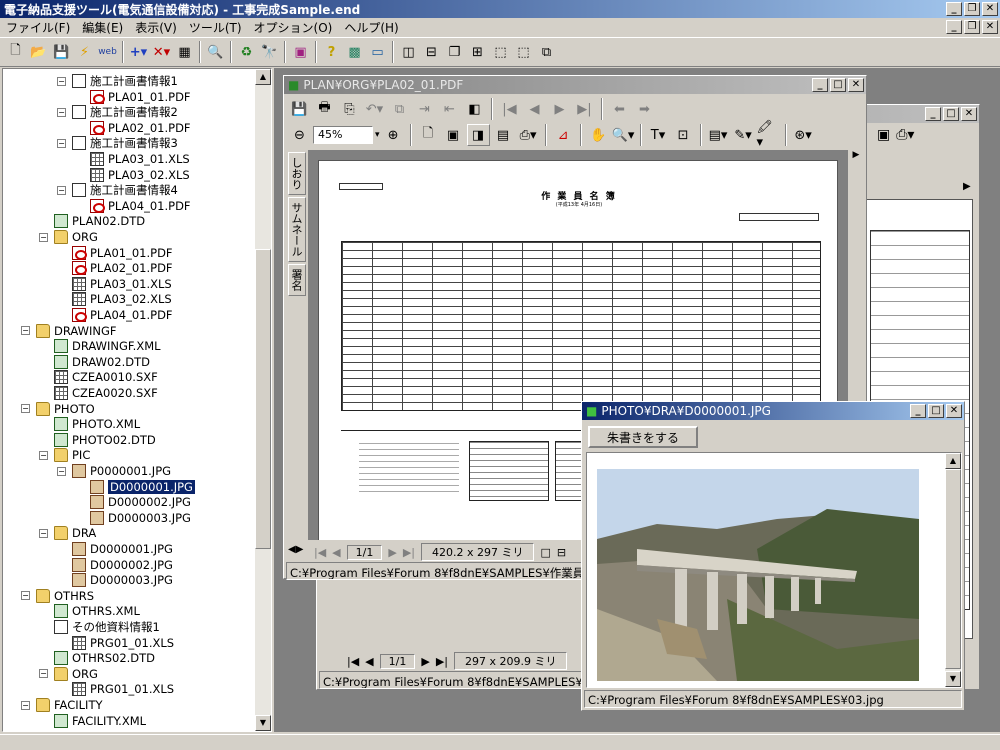 Image resolution: width=1000 pixels, height=750 pixels. I want to click on pdf-print-icon: 🖶, so click(324, 109).